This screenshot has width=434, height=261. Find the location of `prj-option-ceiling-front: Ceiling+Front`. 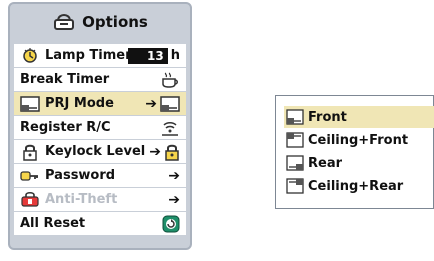

prj-option-ceiling-front: Ceiling+Front is located at coordinates (359, 140).